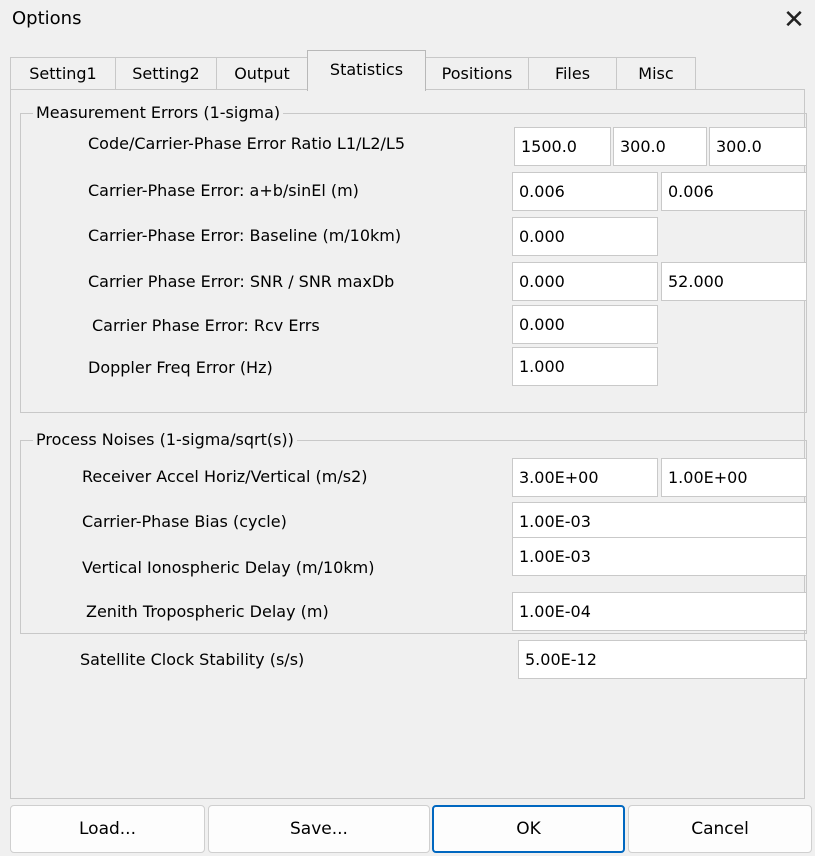 This screenshot has height=856, width=815. Describe the element at coordinates (228, 567) in the screenshot. I see `vertical-iono-label: Vertical Ionospheric Delay (m/10km)` at that location.